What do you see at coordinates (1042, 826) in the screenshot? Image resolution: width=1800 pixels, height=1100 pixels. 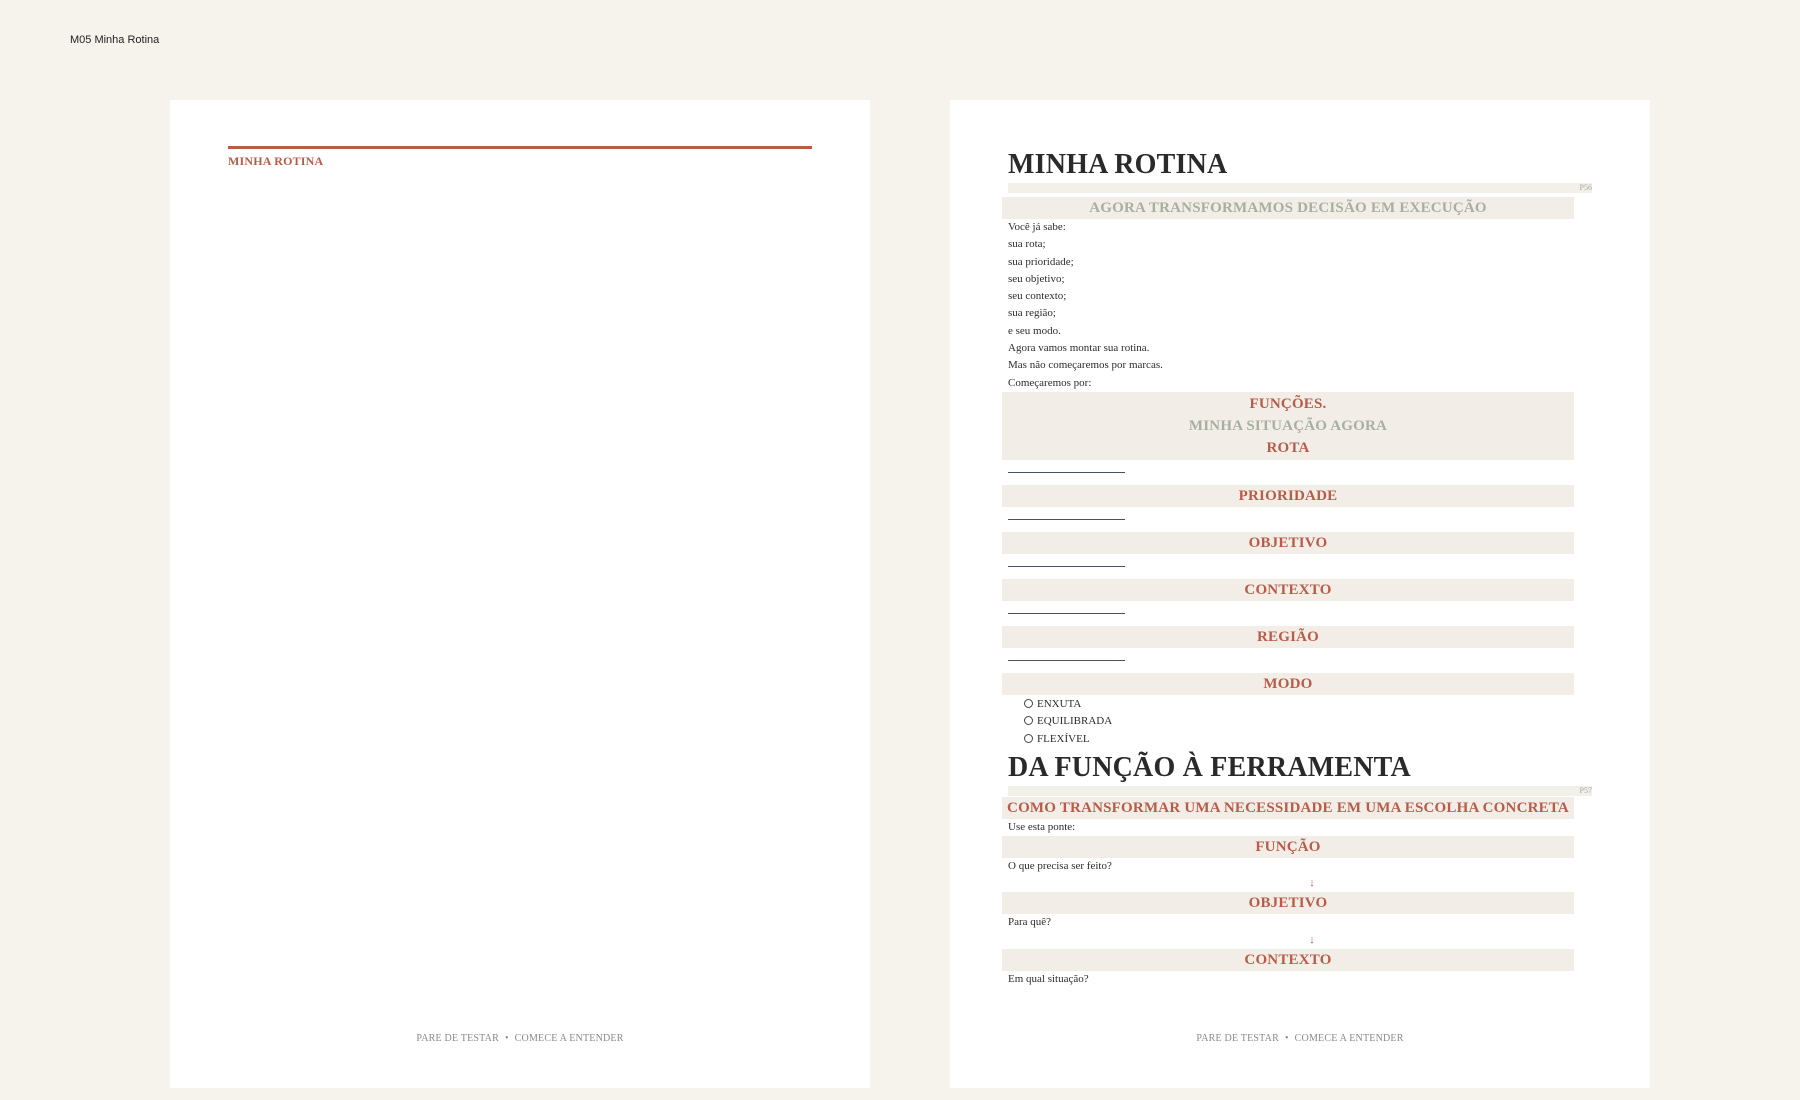 I see `bridge-lead: Use esta ponte:` at bounding box center [1042, 826].